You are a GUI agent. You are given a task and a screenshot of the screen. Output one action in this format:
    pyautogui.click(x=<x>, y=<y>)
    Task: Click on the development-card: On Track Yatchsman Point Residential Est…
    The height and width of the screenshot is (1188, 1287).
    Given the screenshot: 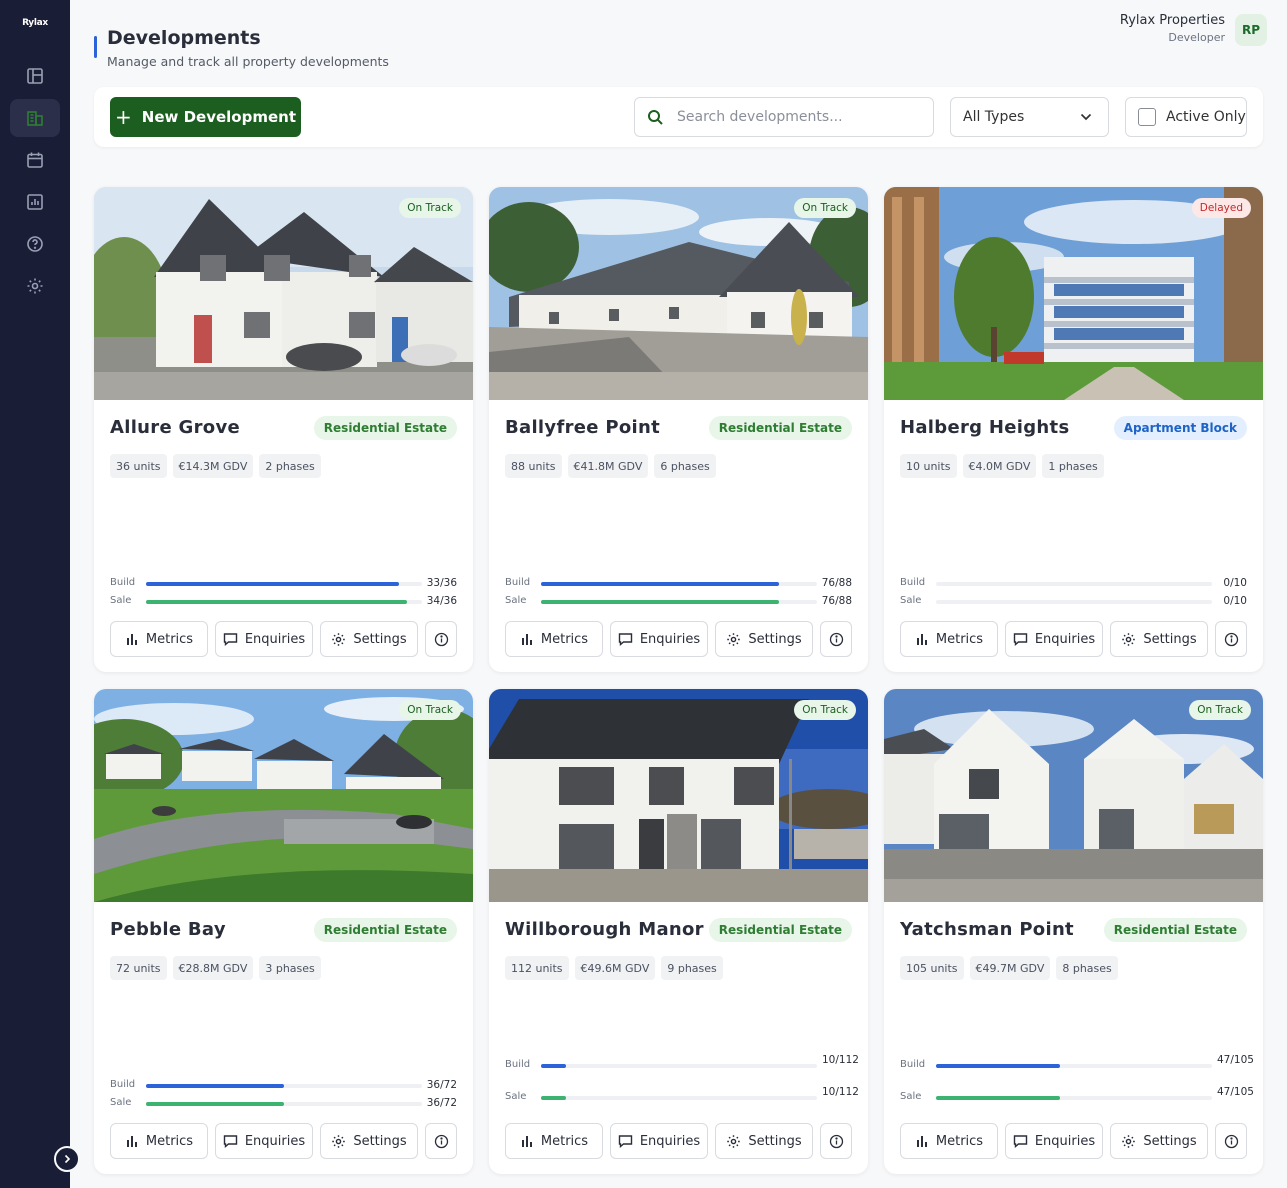 What is the action you would take?
    pyautogui.click(x=1073, y=931)
    